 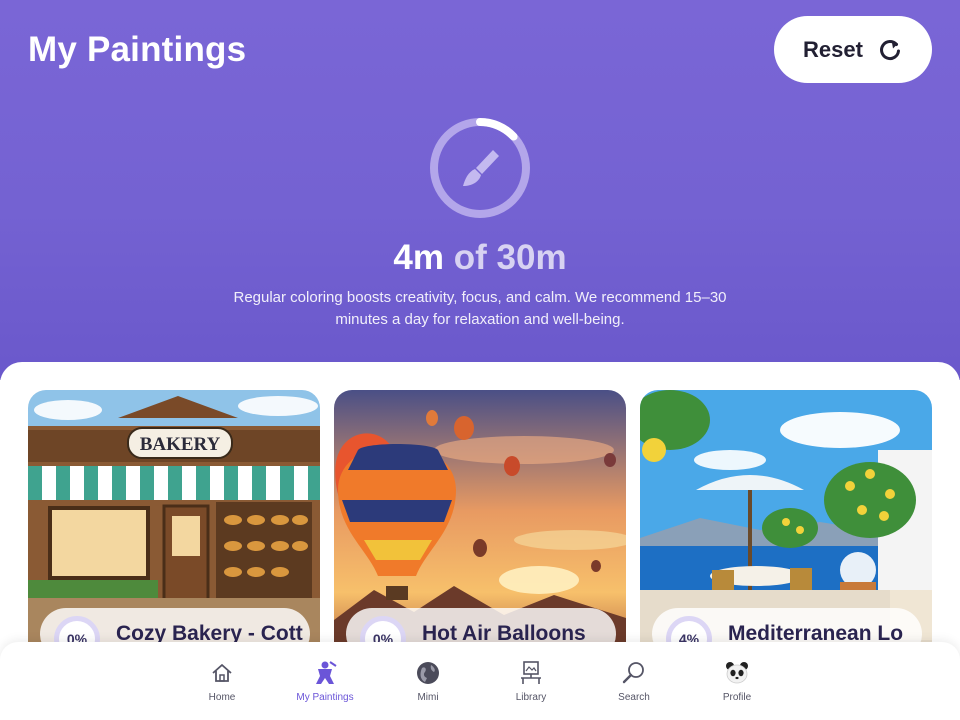 I want to click on refresh-icon, so click(x=890, y=49).